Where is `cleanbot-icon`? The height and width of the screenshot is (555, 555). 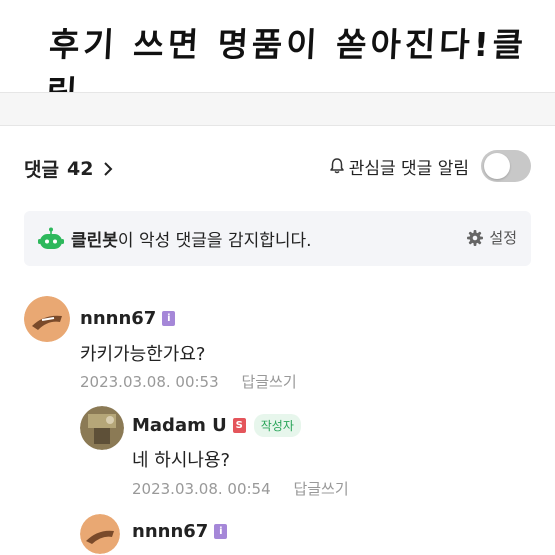
cleanbot-icon is located at coordinates (51, 238).